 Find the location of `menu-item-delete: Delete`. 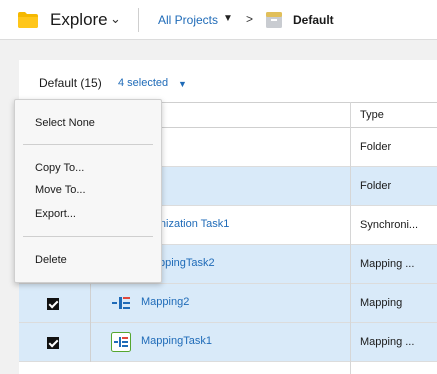

menu-item-delete: Delete is located at coordinates (51, 260).